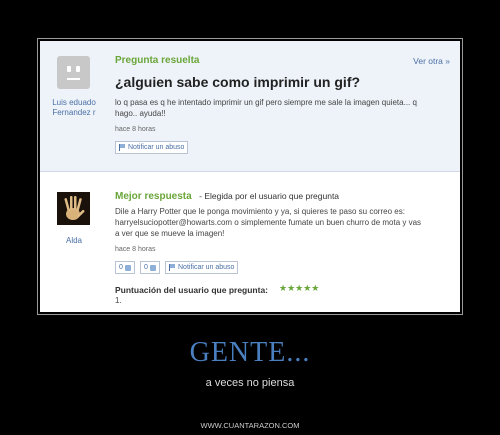 This screenshot has width=500, height=435. I want to click on answer-report-button: Notificar un abuso, so click(202, 267).